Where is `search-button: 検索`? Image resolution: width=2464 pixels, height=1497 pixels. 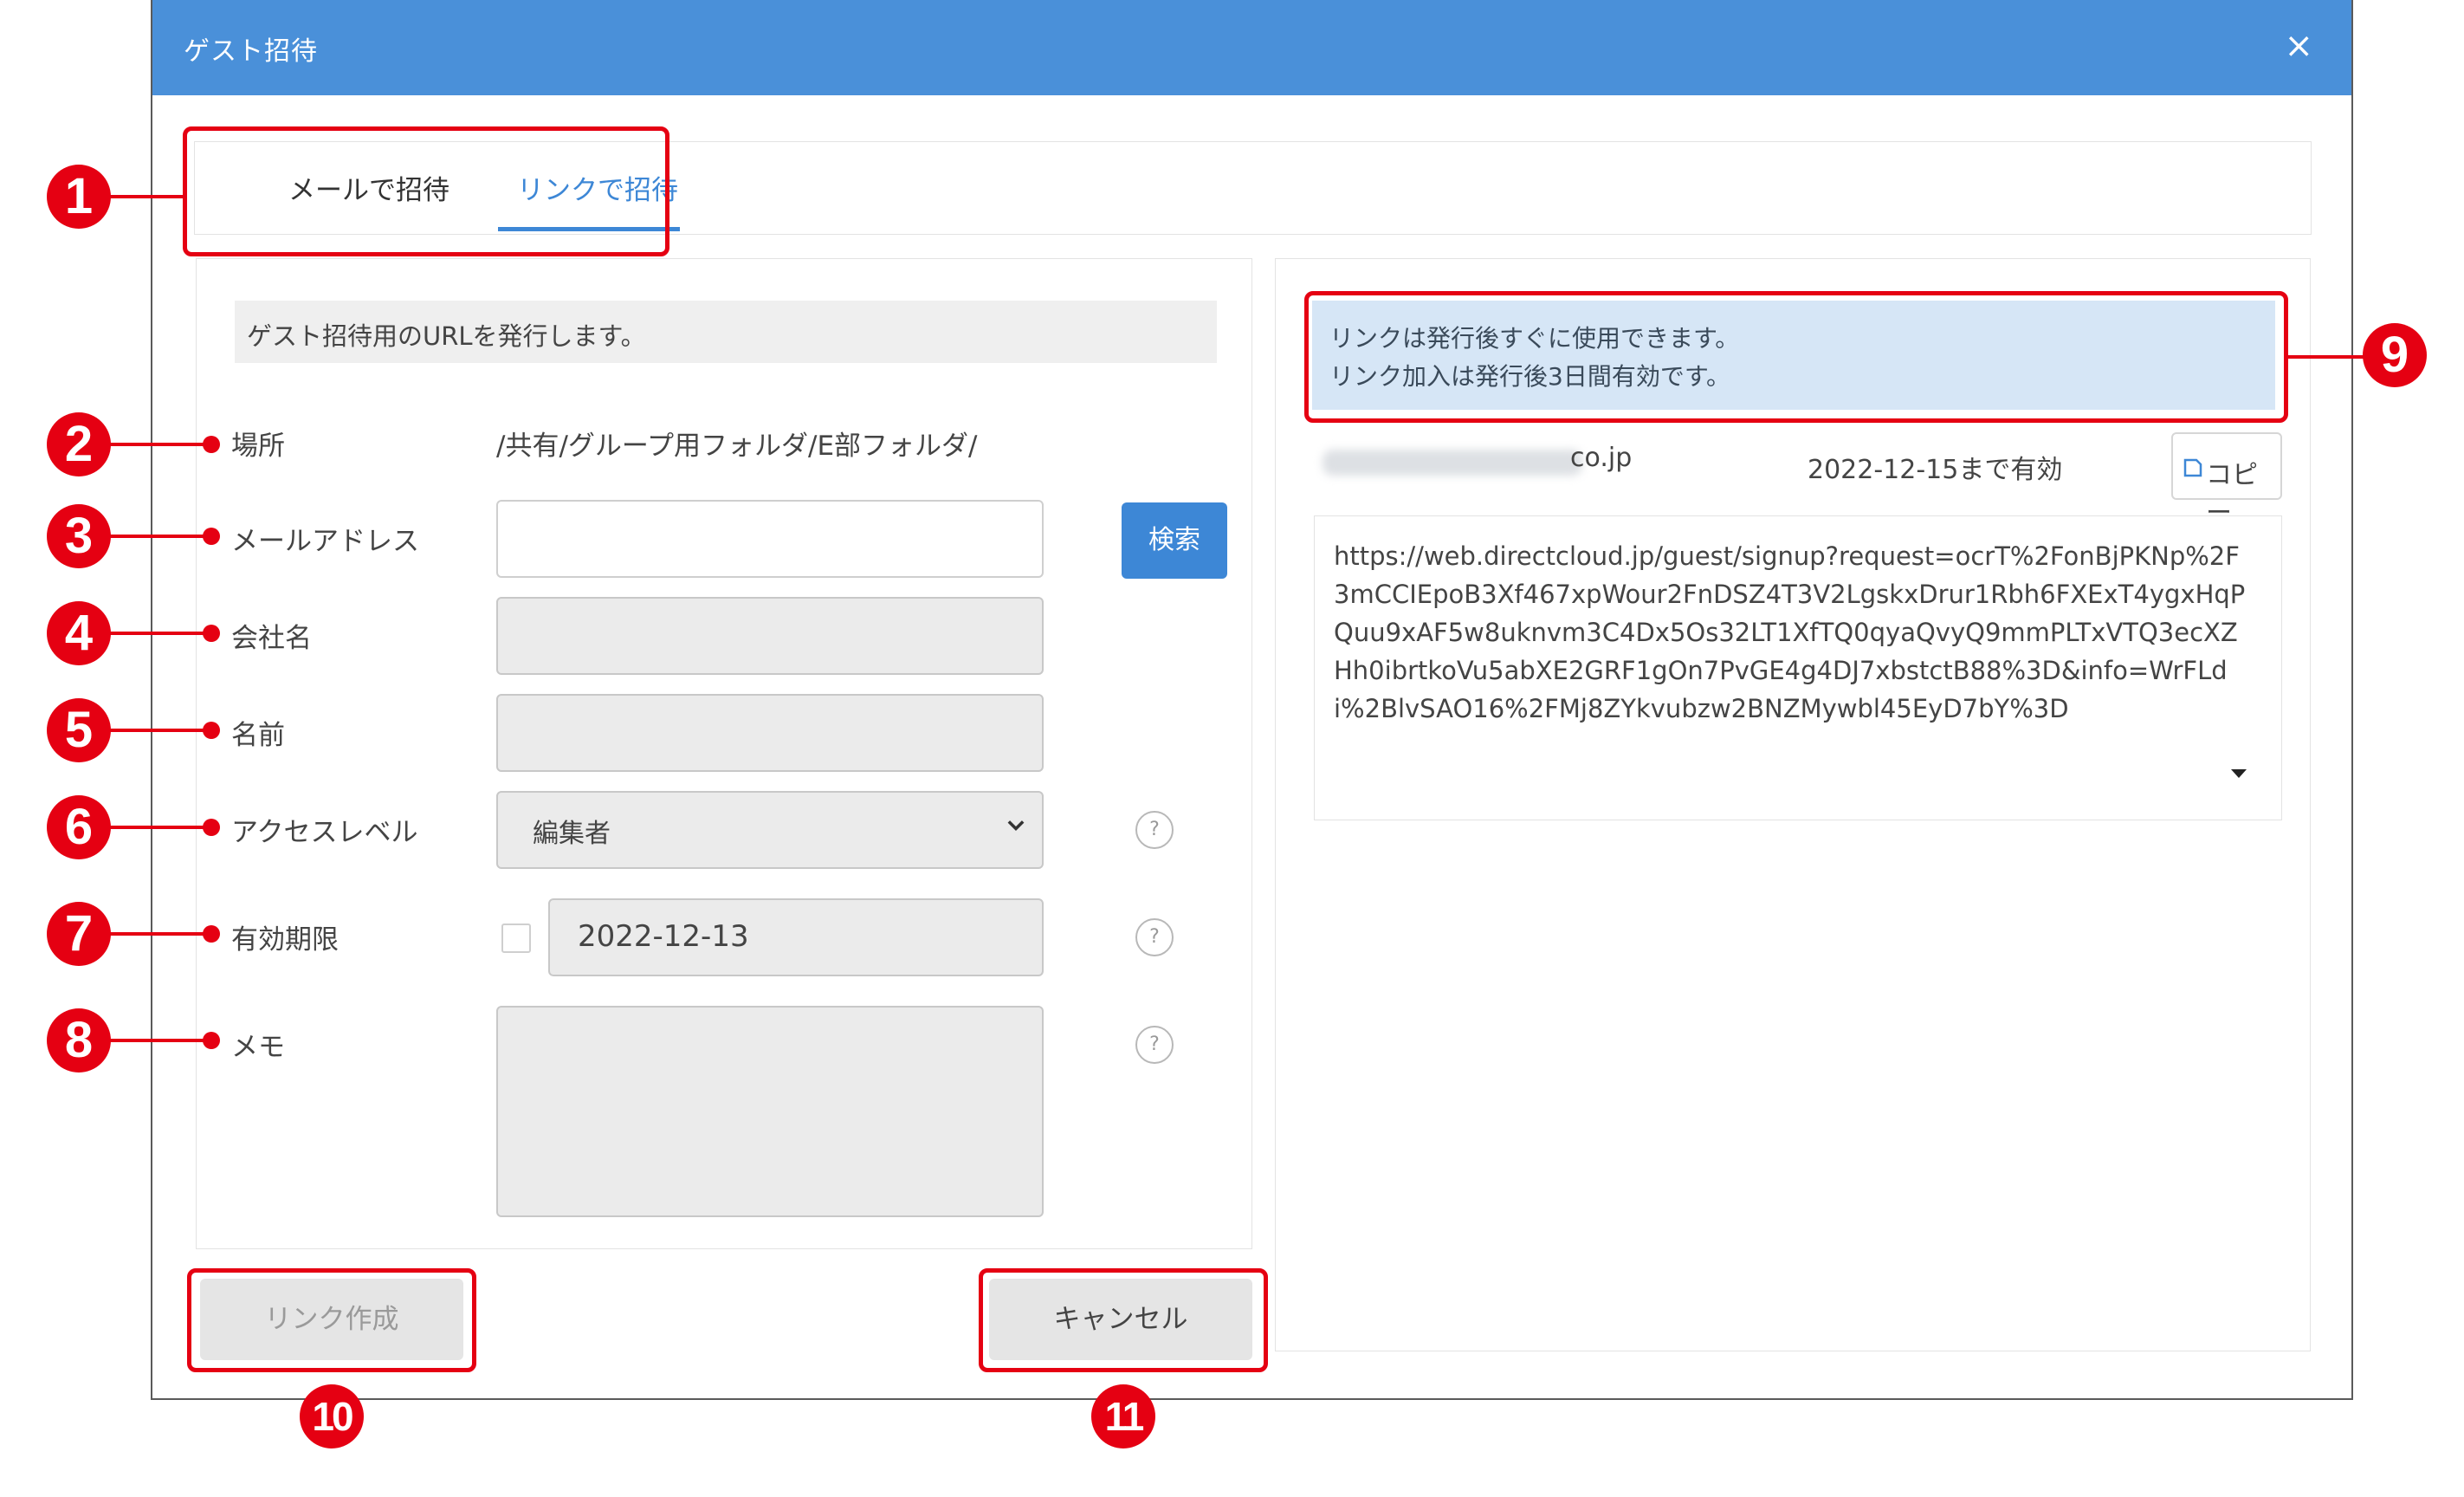 search-button: 検索 is located at coordinates (1174, 540).